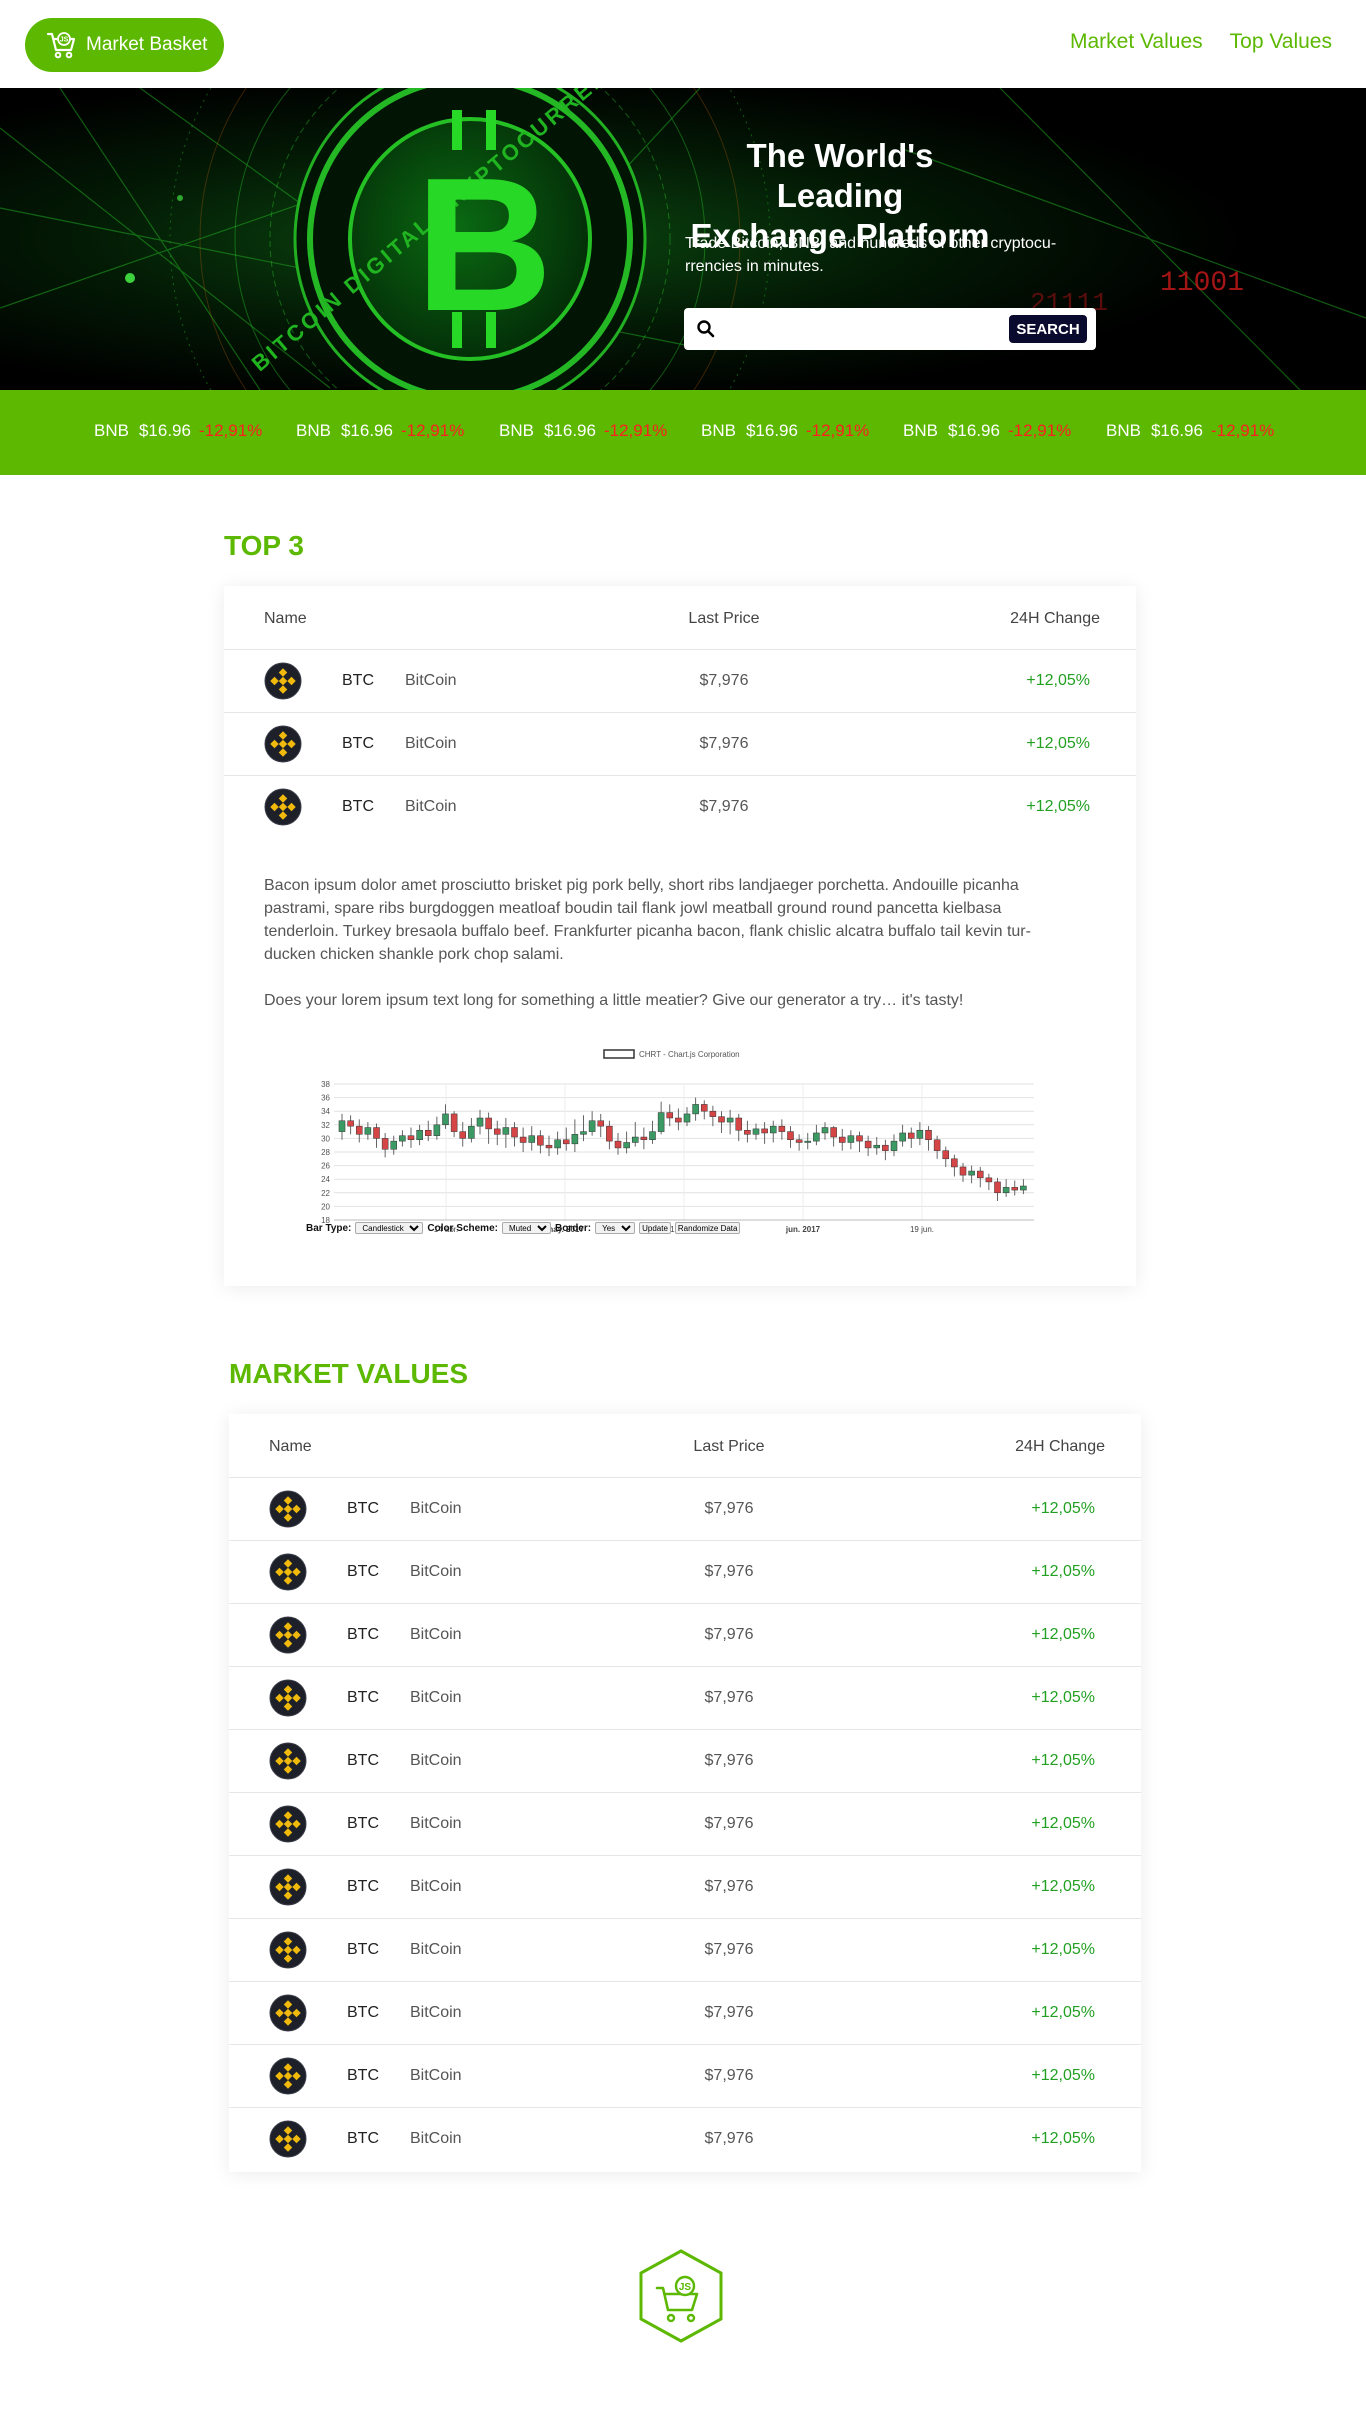 The height and width of the screenshot is (2422, 1366). What do you see at coordinates (922, 1229) in the screenshot?
I see `x-tick-label: 19 jun.` at bounding box center [922, 1229].